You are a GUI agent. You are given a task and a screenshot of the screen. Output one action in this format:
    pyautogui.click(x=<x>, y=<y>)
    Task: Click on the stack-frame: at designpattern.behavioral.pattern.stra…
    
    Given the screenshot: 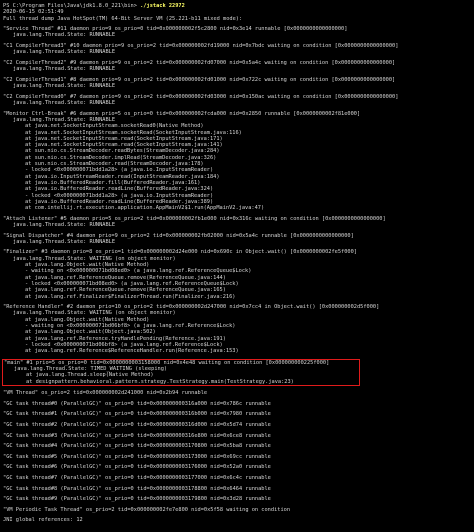 What is the action you would take?
    pyautogui.click(x=160, y=381)
    